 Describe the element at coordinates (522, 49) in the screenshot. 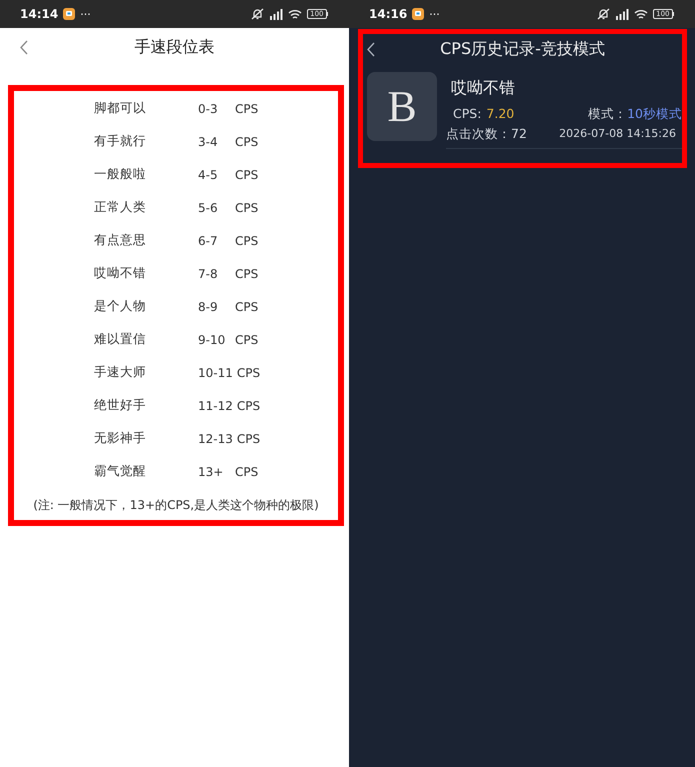

I see `page-title: CPS历史记录-竞技模式` at that location.